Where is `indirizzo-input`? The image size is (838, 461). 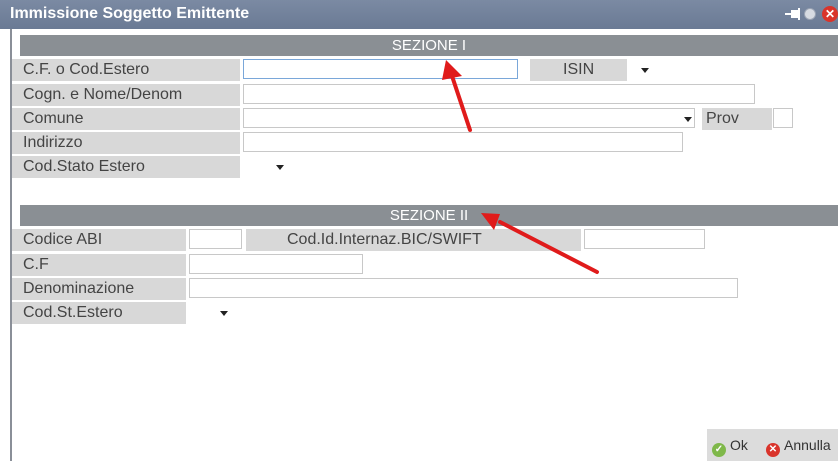 indirizzo-input is located at coordinates (463, 142).